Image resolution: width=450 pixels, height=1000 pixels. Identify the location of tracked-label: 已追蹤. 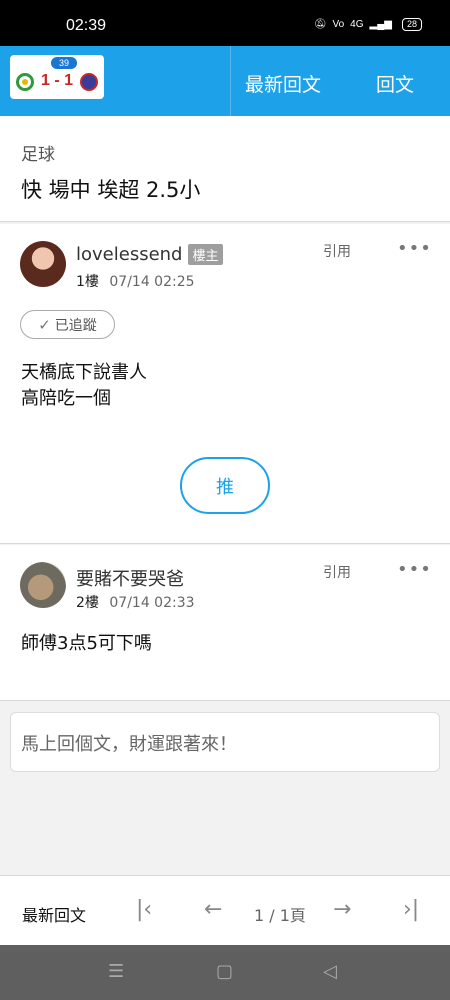
(75, 325).